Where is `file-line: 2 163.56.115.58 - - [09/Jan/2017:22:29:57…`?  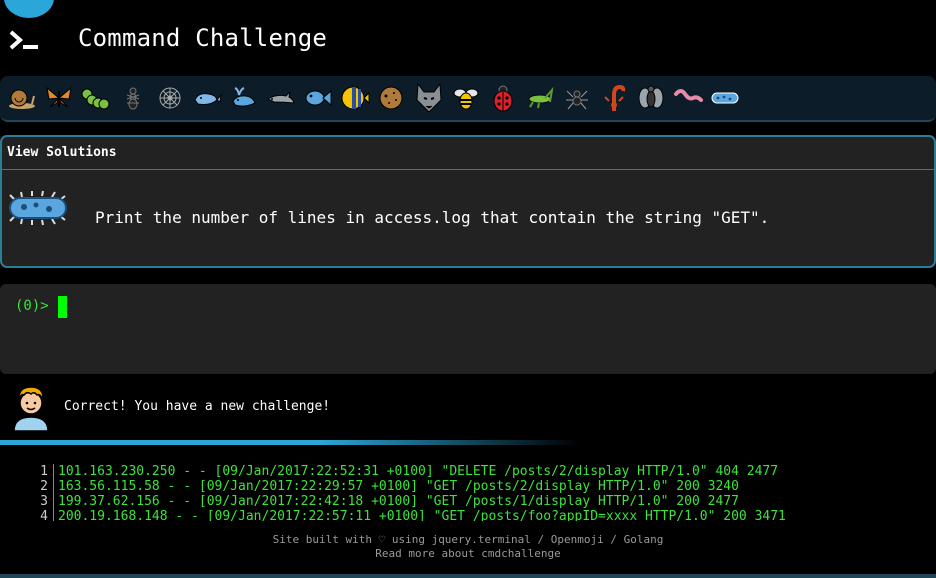
file-line: 2 163.56.115.58 - - [09/Jan/2017:22:29:57… is located at coordinates (470, 486).